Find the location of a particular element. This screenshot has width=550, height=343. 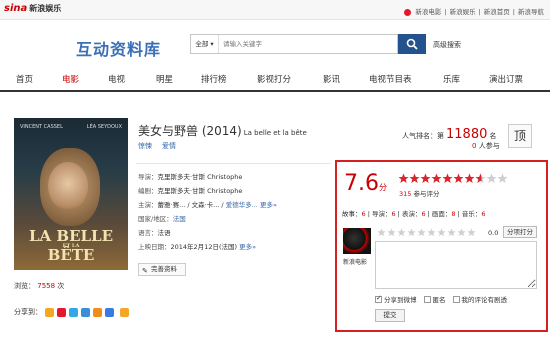

top-links: 新浪电影 | 新浪娱乐 | 新浪首页 | 新浪导航 is located at coordinates (472, 11).